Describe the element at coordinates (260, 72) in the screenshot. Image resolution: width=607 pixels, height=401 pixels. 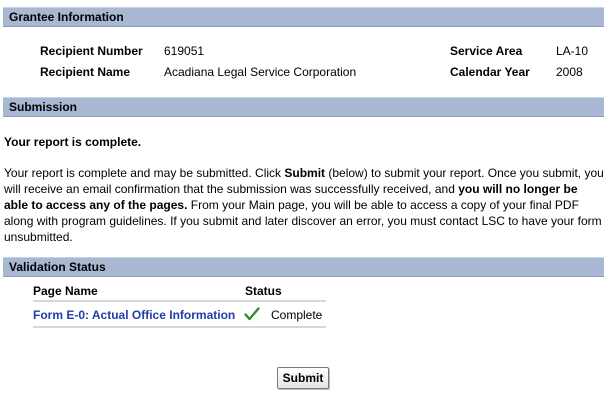
I see `recipient-name-value: Acadiana Legal Service Corporation` at that location.